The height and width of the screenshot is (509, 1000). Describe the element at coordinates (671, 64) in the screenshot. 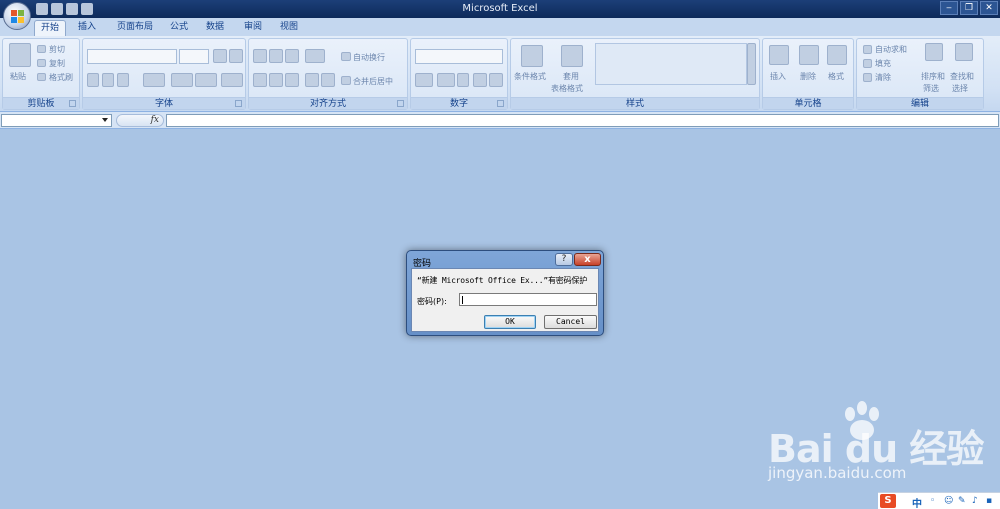

I see `cell-styles-gallery` at that location.